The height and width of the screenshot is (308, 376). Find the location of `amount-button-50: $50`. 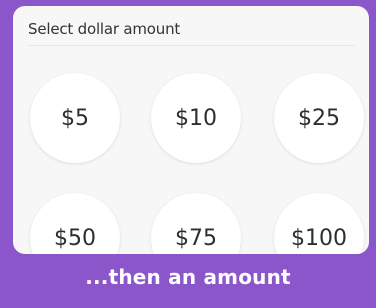

amount-button-50: $50 is located at coordinates (75, 223).